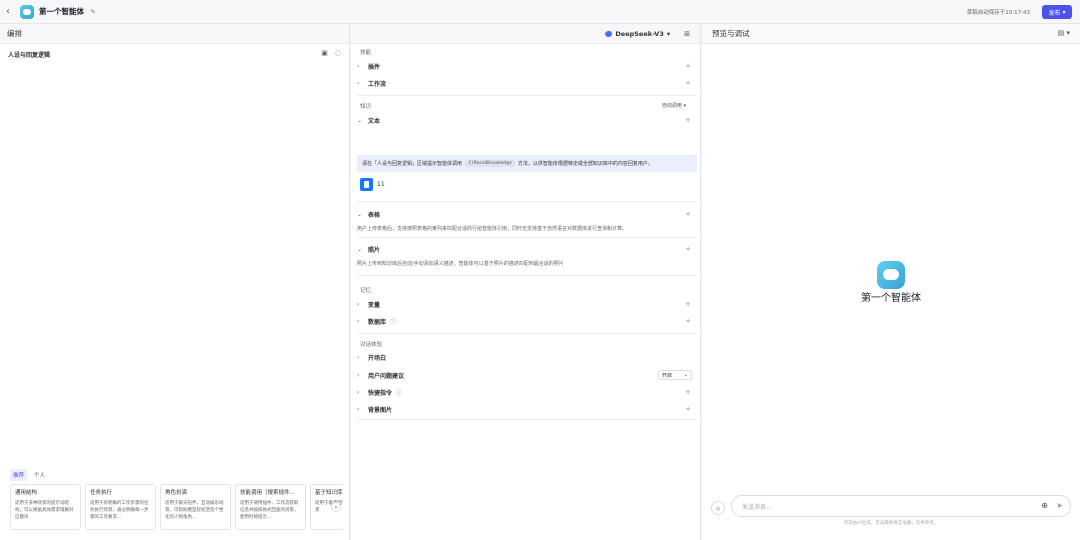 This screenshot has width=1080, height=540. Describe the element at coordinates (527, 304) in the screenshot. I see `variable-row: › 变量 +` at that location.